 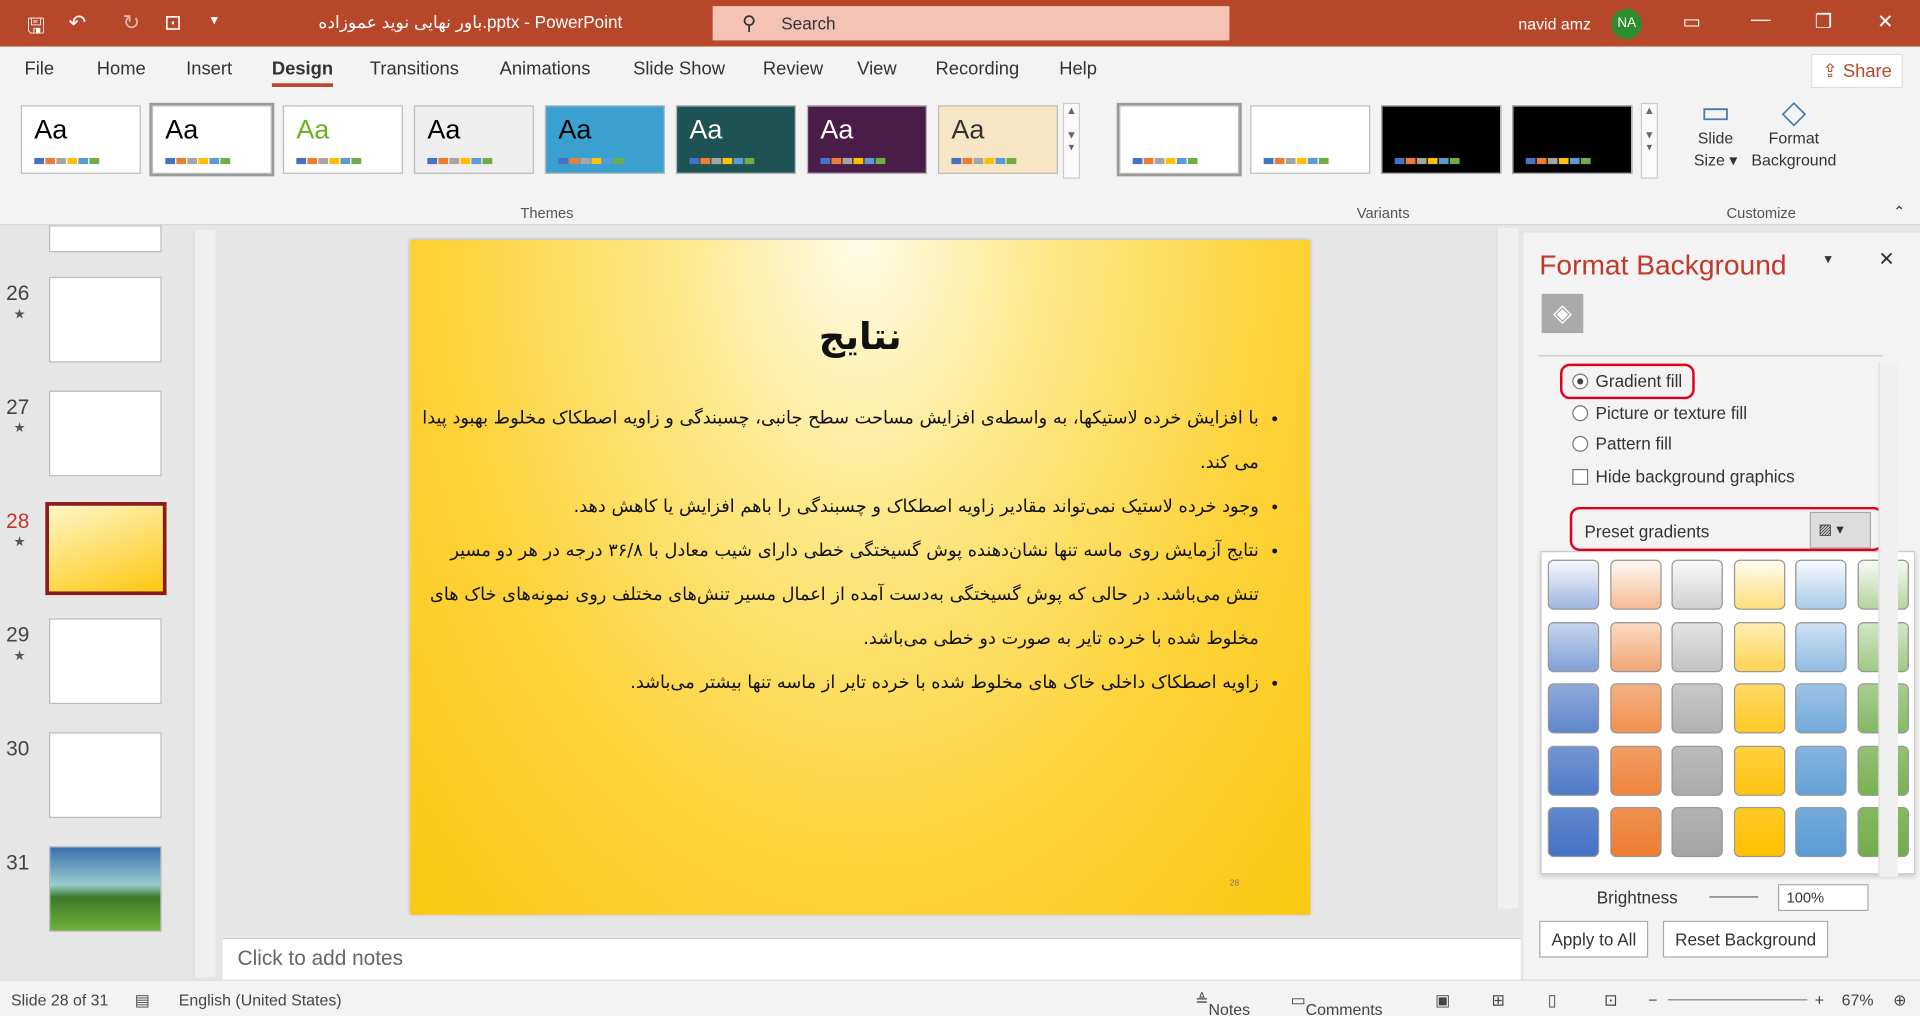 I want to click on close-icon: ✕, so click(x=1885, y=22).